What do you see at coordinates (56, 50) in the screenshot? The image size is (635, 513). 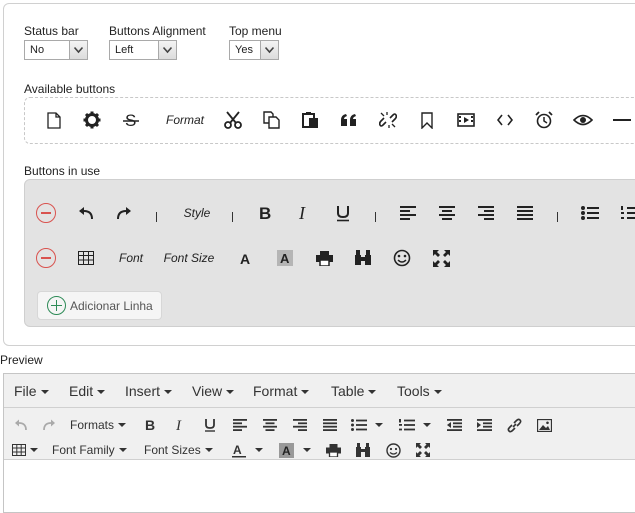 I see `status-bar-select: No` at bounding box center [56, 50].